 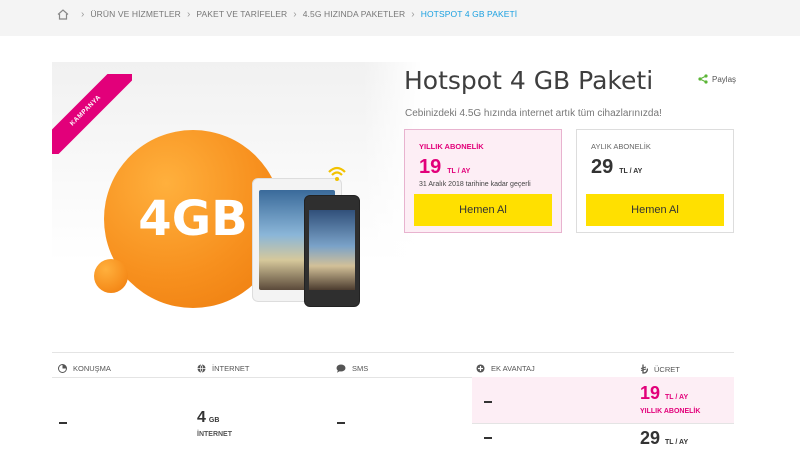 I want to click on lira-icon, so click(x=644, y=369).